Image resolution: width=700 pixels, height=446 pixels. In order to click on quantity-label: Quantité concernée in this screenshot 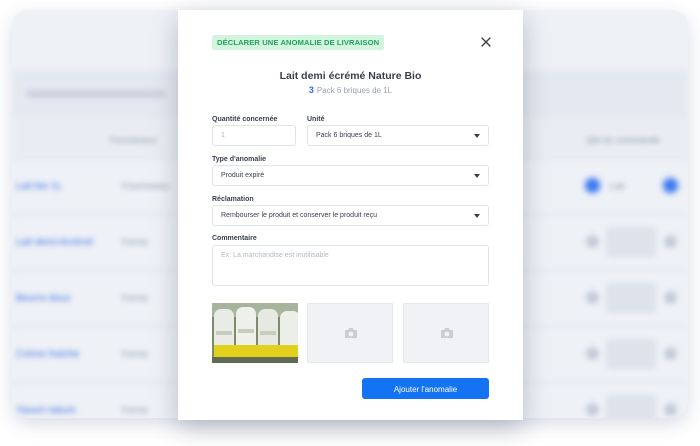, I will do `click(245, 119)`.